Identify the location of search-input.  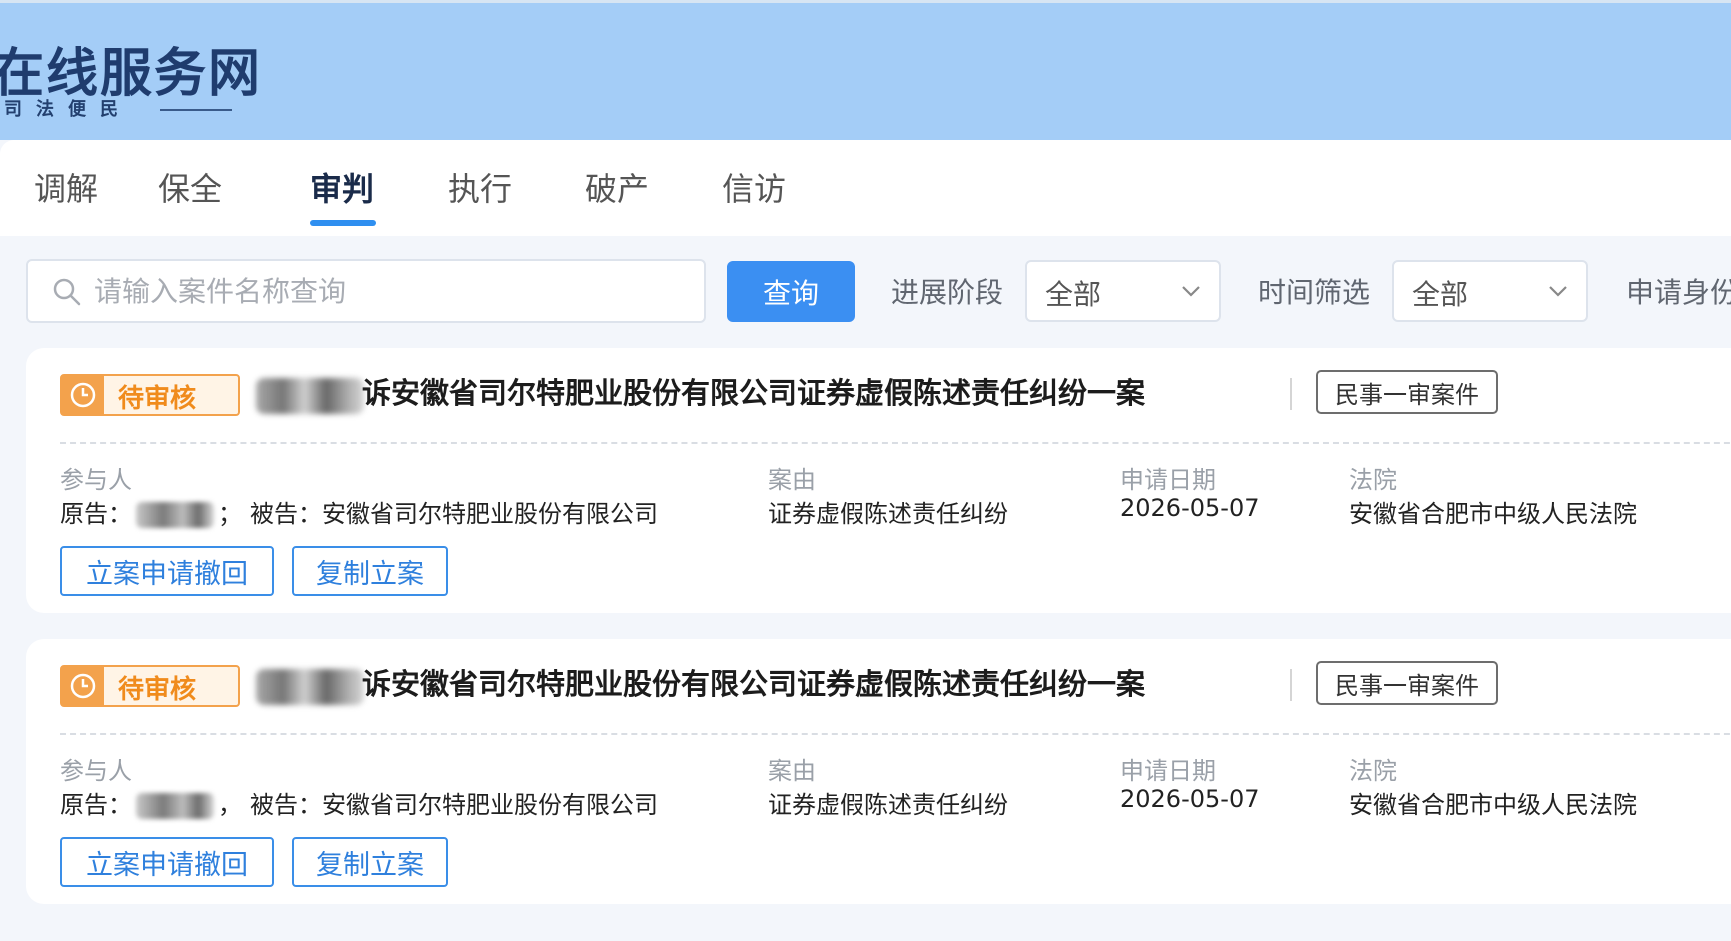
(389, 291).